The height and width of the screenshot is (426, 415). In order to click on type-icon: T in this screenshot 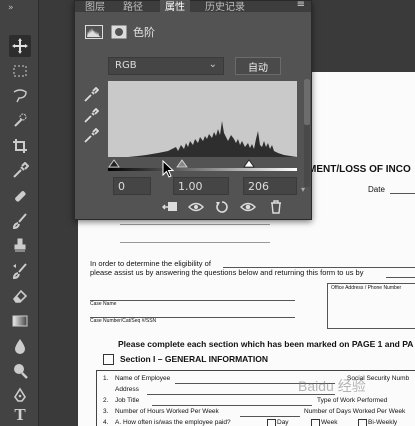, I will do `click(20, 415)`.